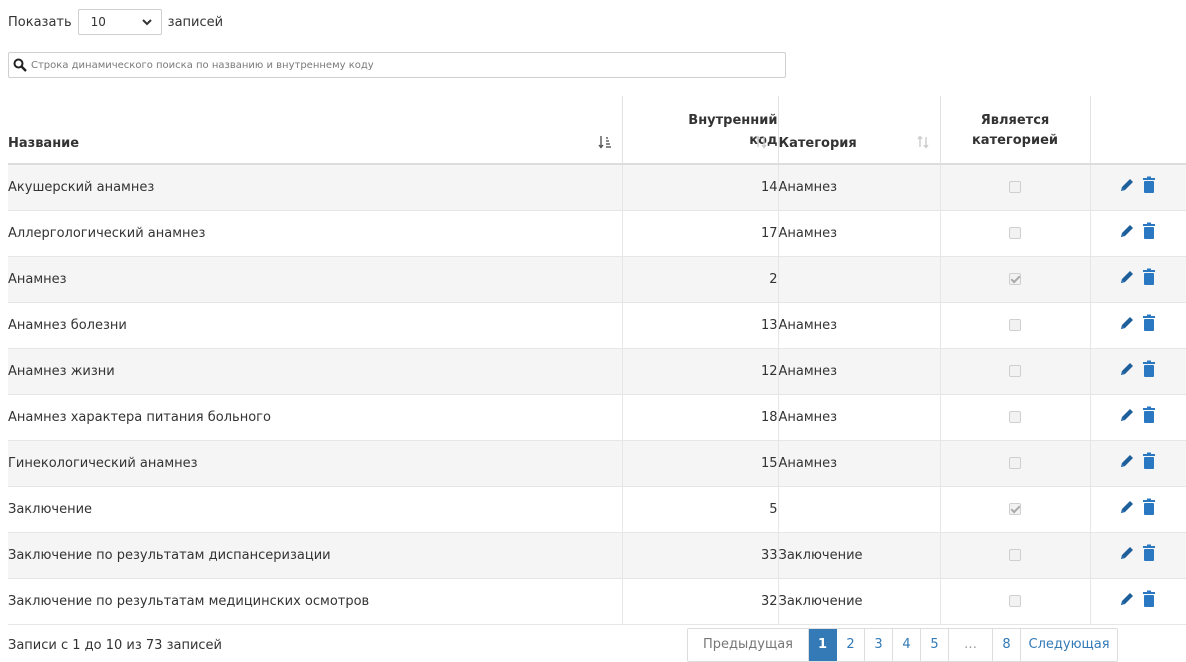 This screenshot has height=662, width=1186. What do you see at coordinates (408, 65) in the screenshot?
I see `search-input` at bounding box center [408, 65].